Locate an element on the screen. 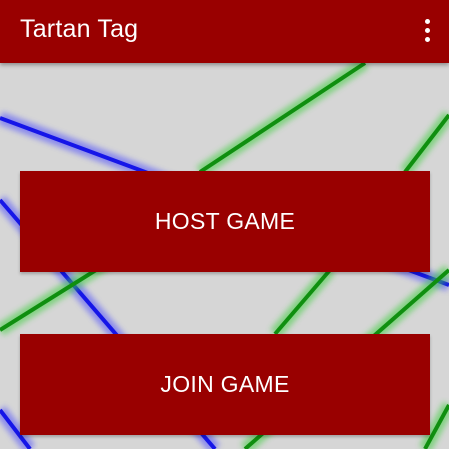 Image resolution: width=449 pixels, height=449 pixels. app-bar: Tartan Tag is located at coordinates (224, 31).